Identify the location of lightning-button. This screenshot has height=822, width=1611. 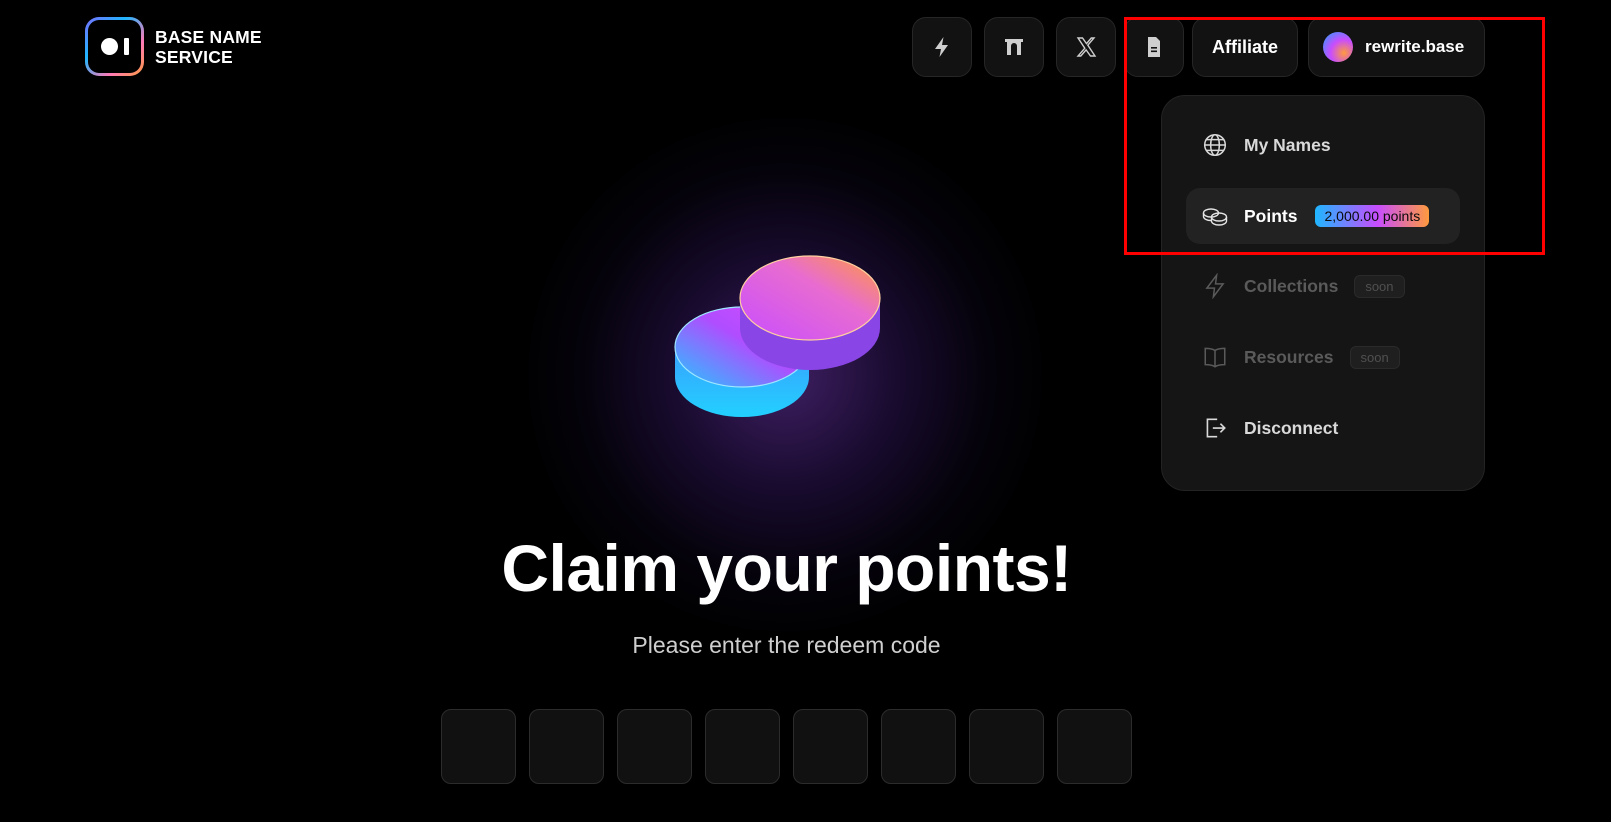
(942, 47).